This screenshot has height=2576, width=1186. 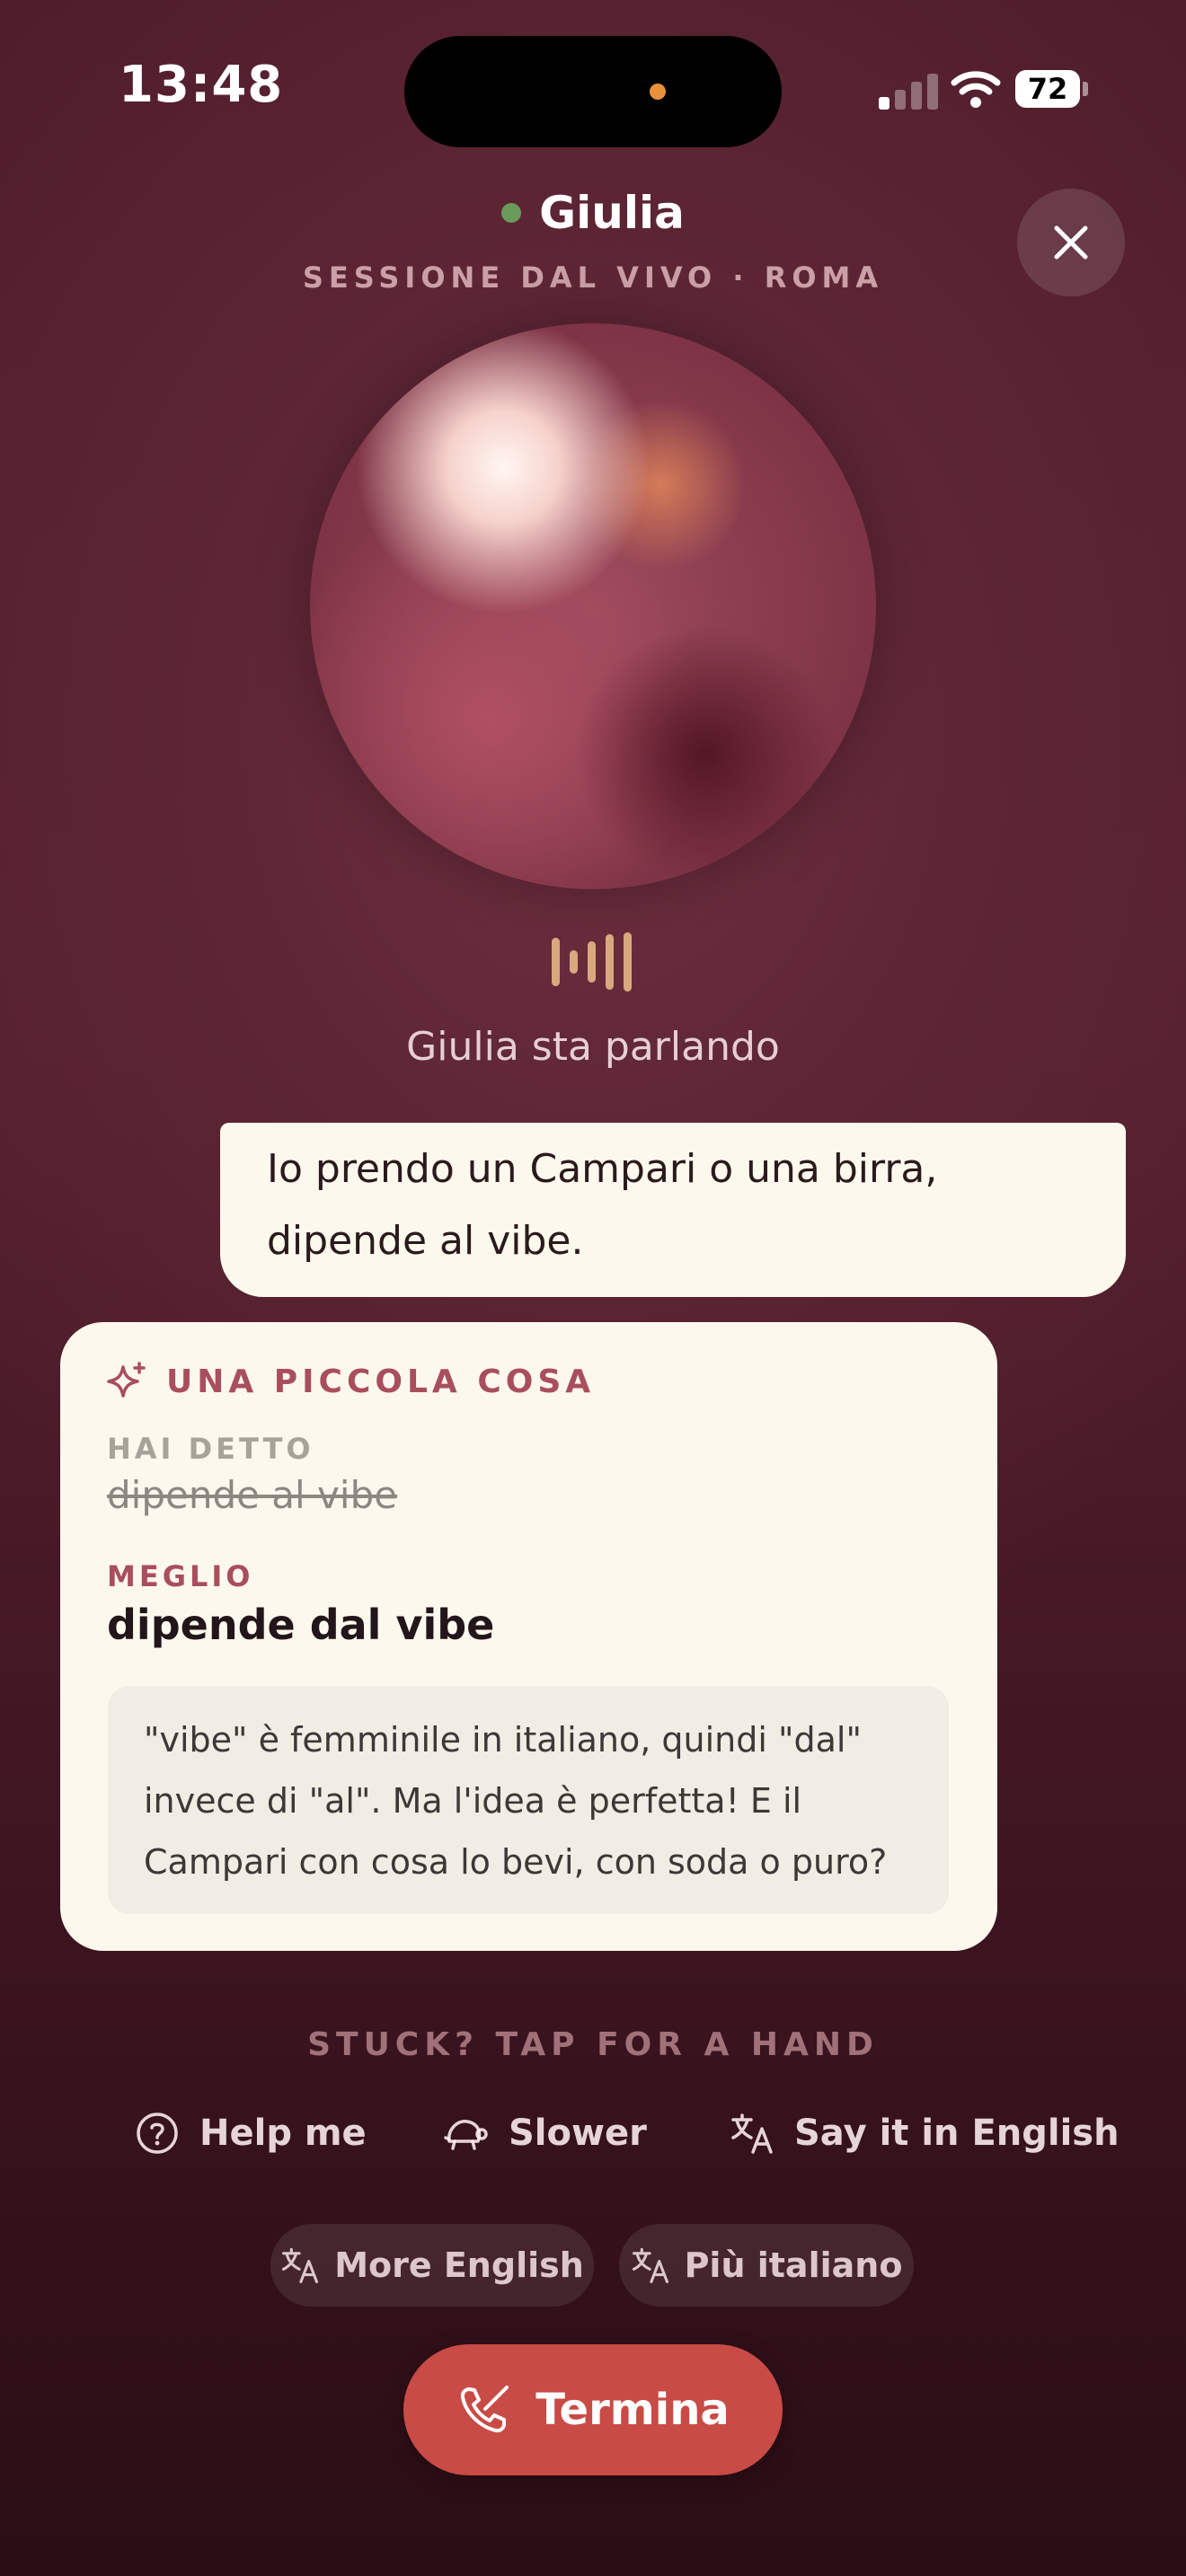 I want to click on piu-italiano-label: Più italiano, so click(x=793, y=2265).